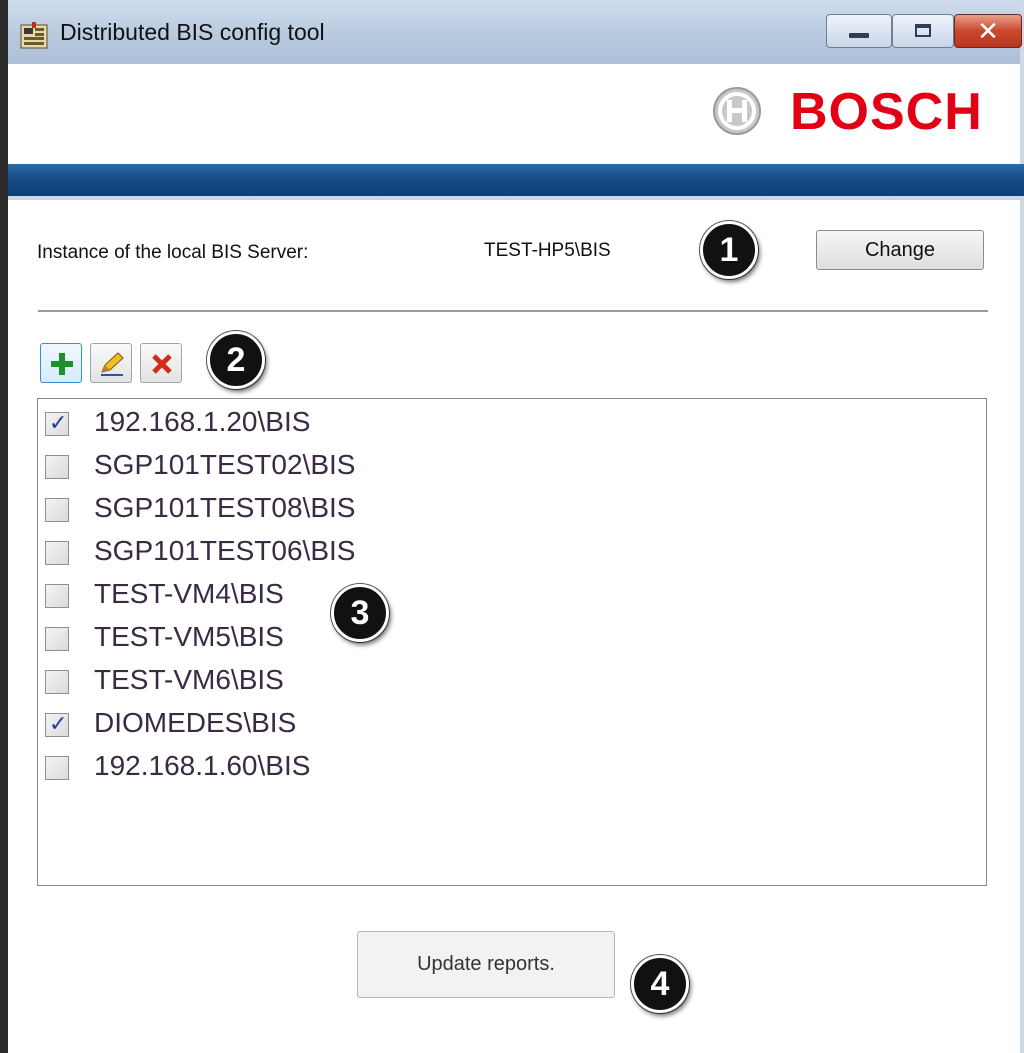 The height and width of the screenshot is (1053, 1024). What do you see at coordinates (859, 31) in the screenshot?
I see `minimize-button` at bounding box center [859, 31].